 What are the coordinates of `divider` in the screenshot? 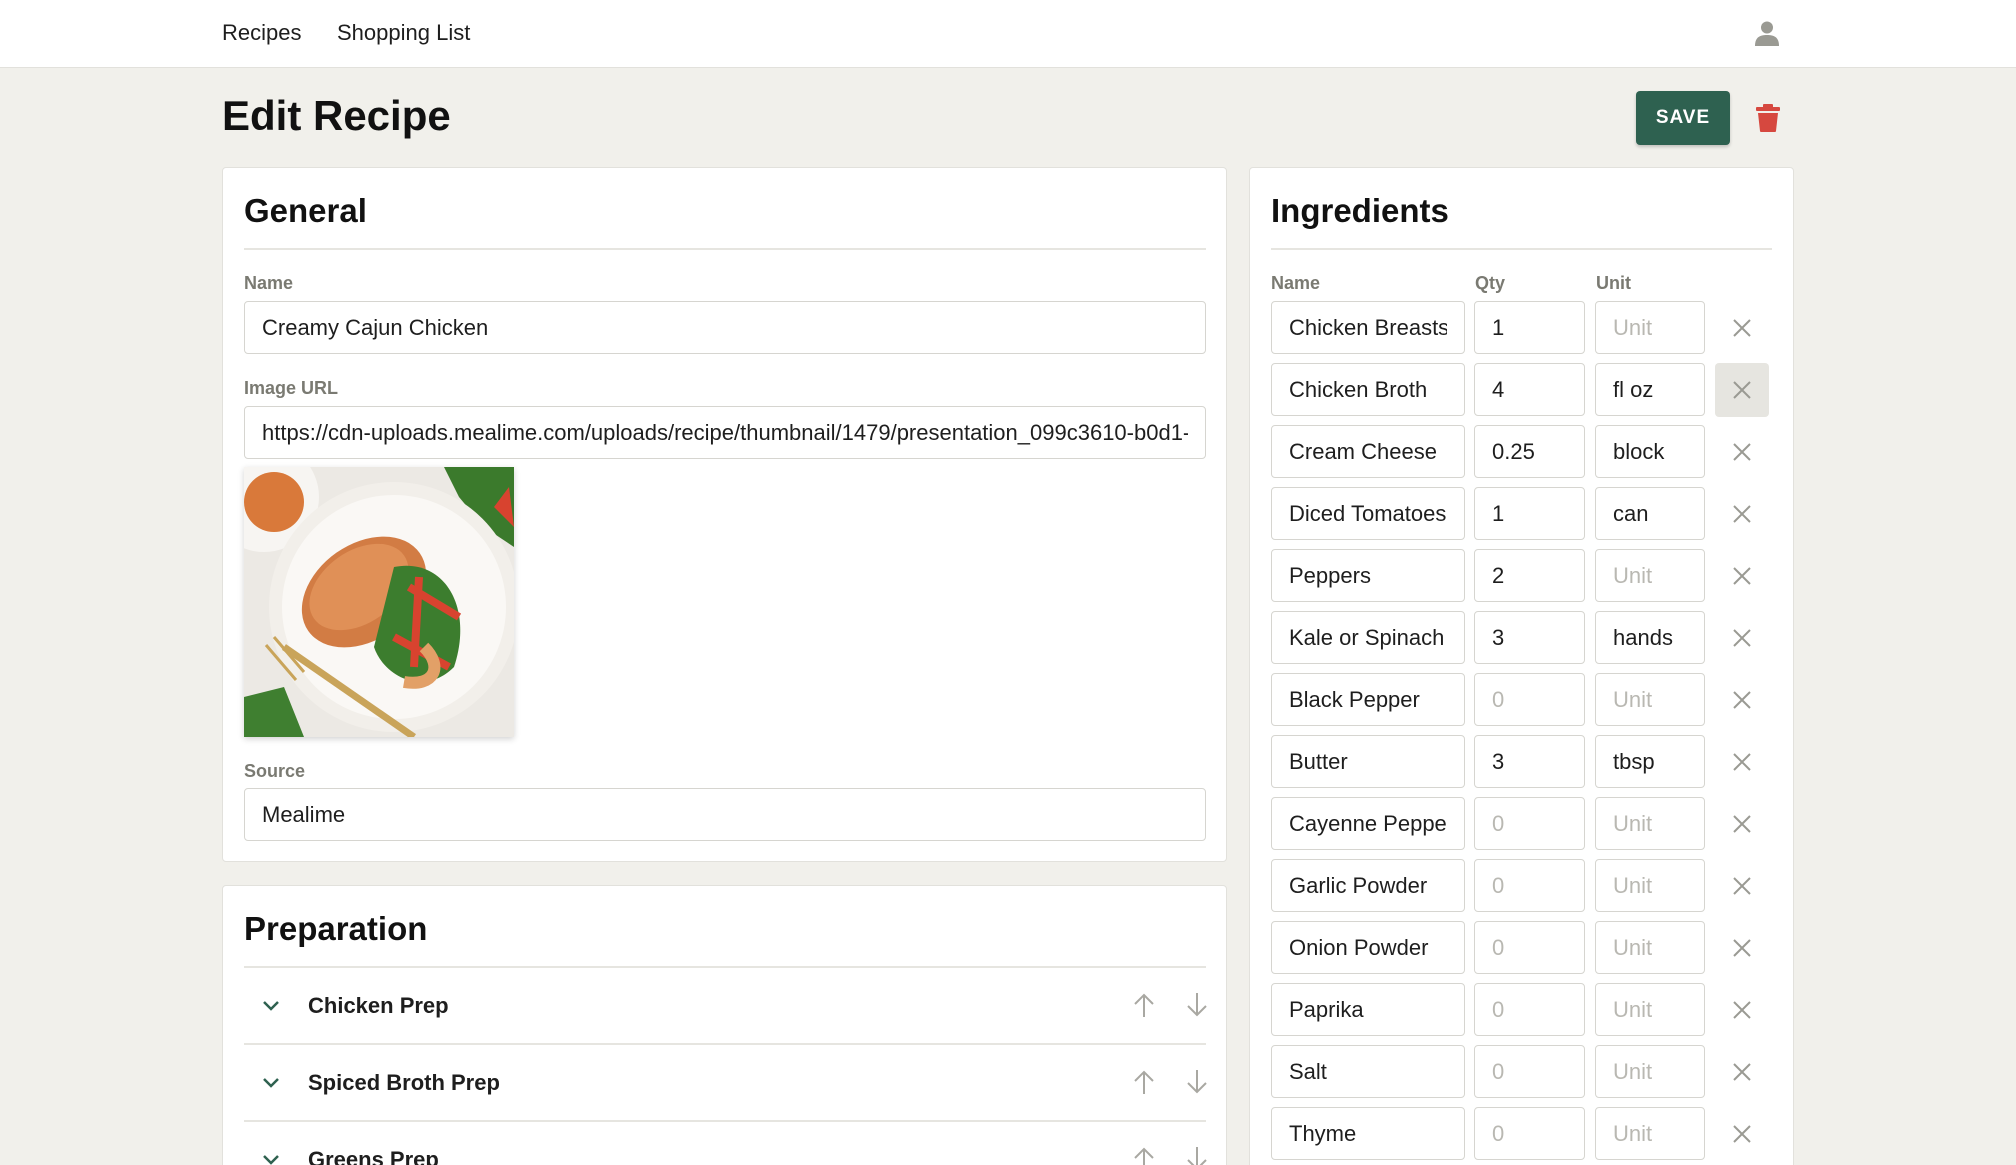 It's located at (725, 249).